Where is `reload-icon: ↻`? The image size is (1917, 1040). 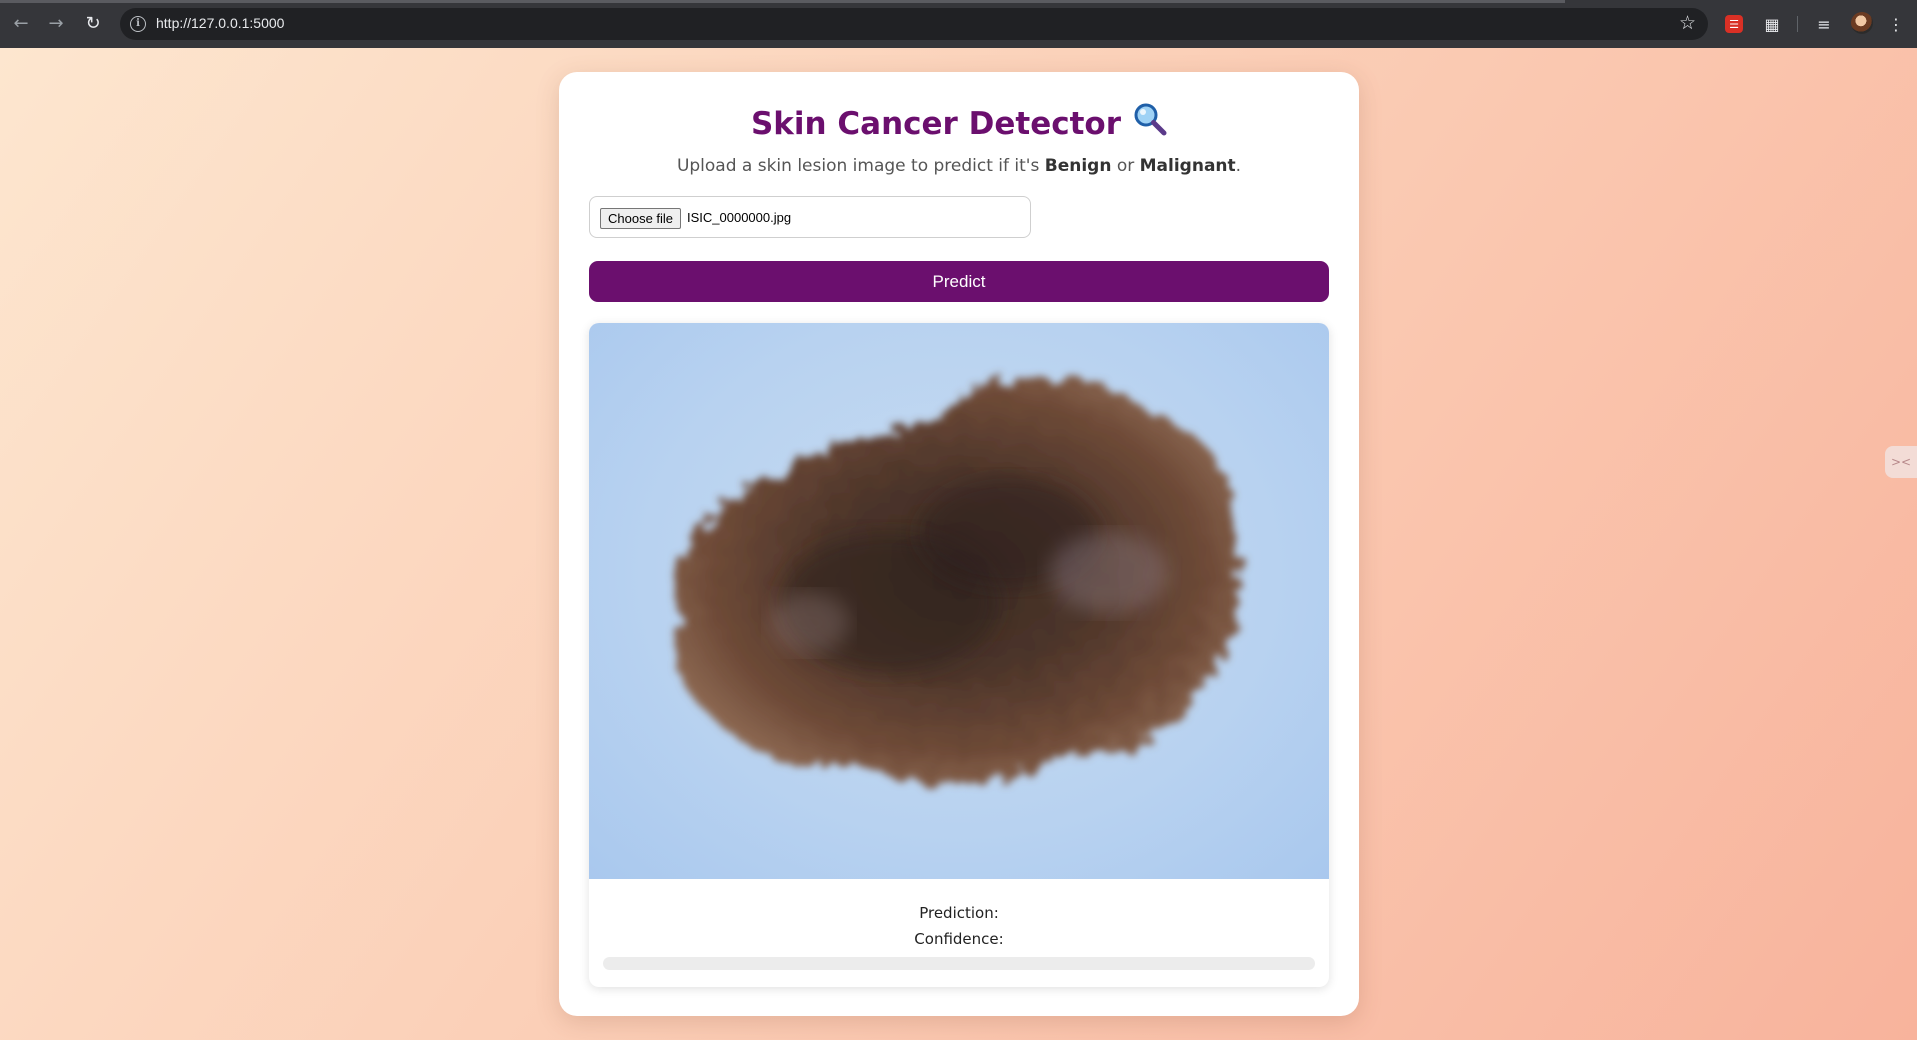 reload-icon: ↻ is located at coordinates (93, 24).